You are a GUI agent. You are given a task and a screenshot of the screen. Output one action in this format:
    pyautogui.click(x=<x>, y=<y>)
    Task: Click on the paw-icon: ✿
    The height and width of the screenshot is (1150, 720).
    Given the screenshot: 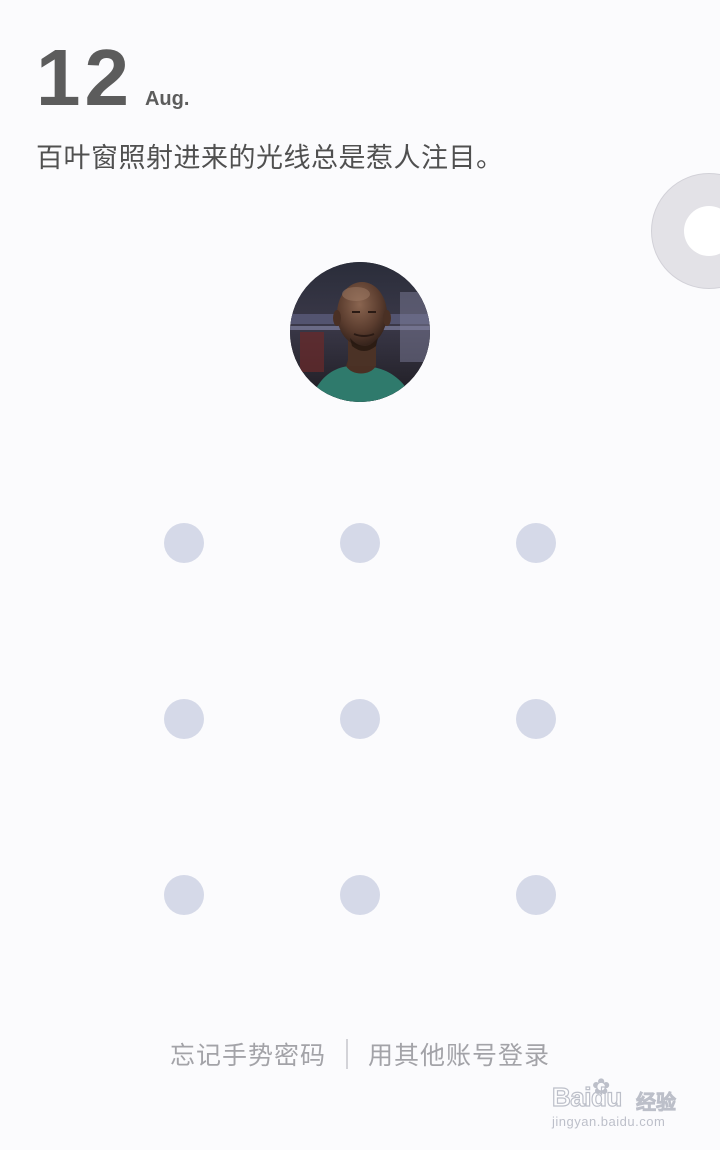 What is the action you would take?
    pyautogui.click(x=601, y=1086)
    